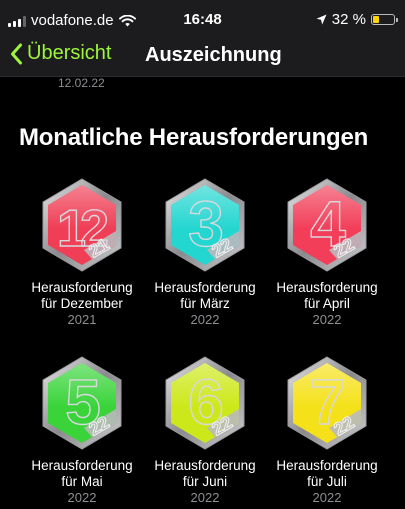 The height and width of the screenshot is (509, 405). Describe the element at coordinates (82, 225) in the screenshot. I see `award-medal-icon: 1221` at that location.